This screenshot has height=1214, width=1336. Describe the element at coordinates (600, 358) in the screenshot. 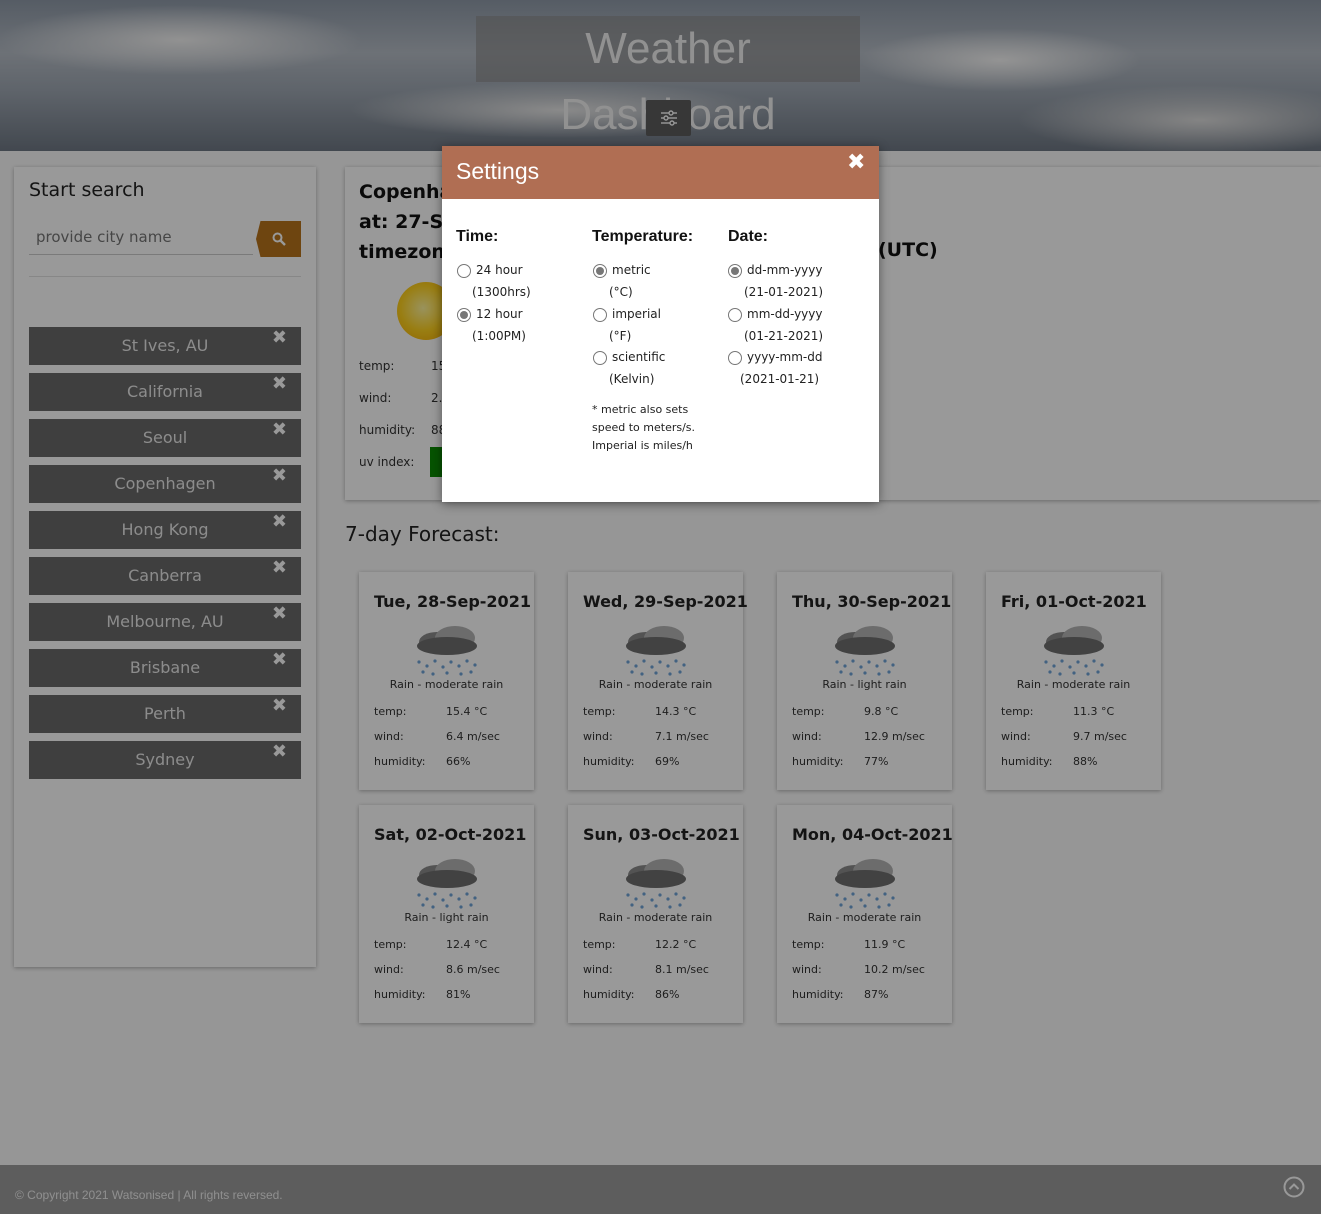

I see `radio-temp-scientific` at that location.